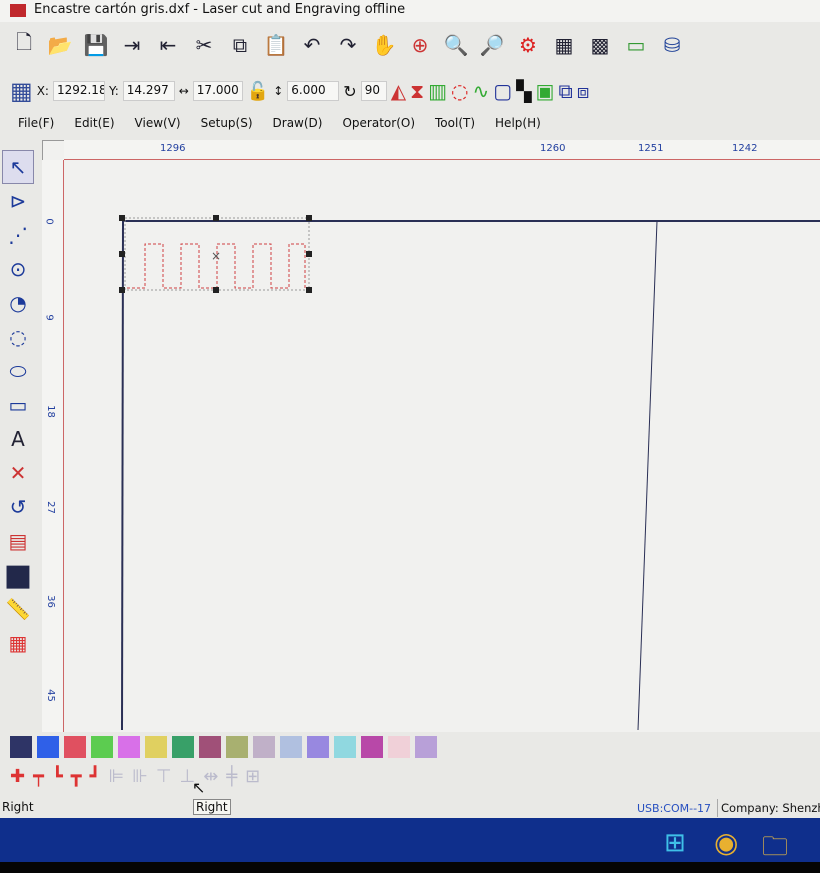 This screenshot has height=873, width=820. I want to click on rectangle-icon: ▭, so click(18, 405).